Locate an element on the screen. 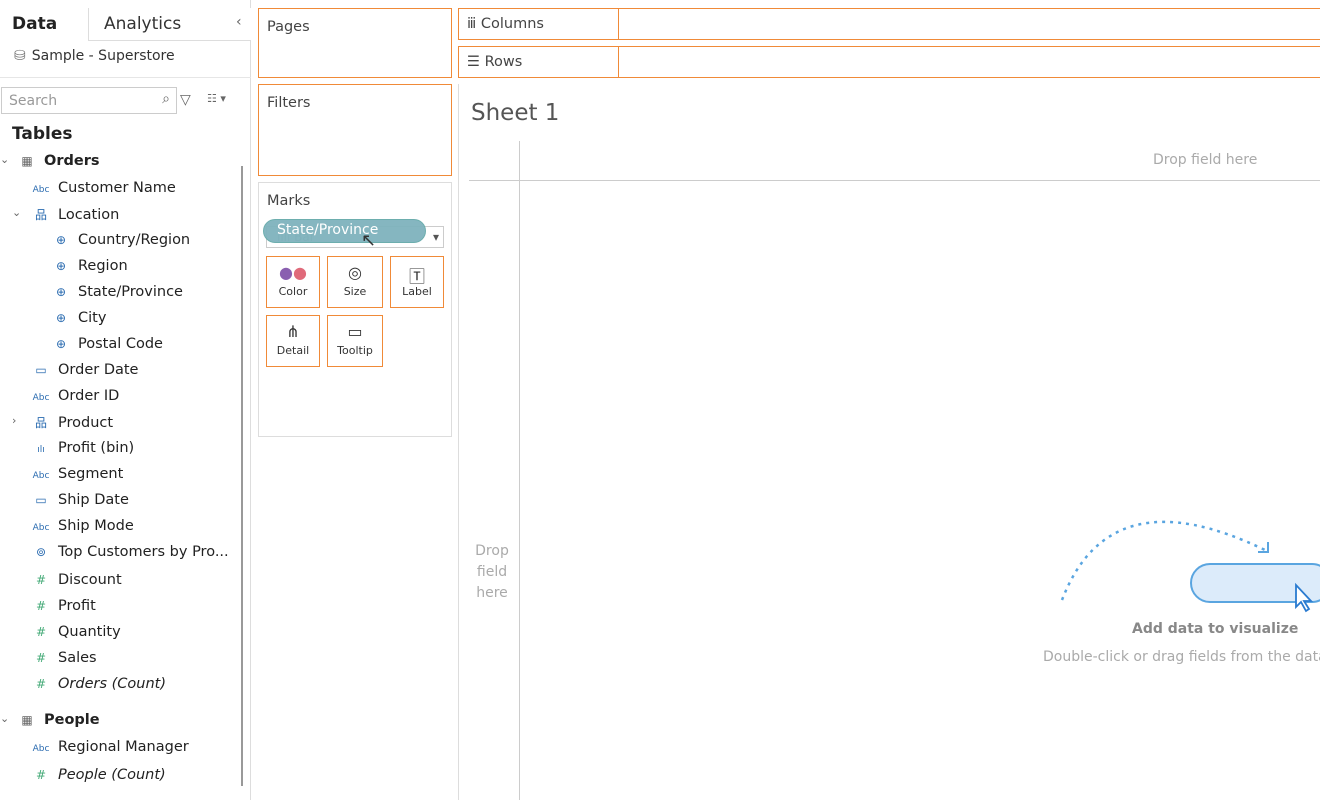  field-item: ⌄ 品 Location is located at coordinates (65, 218).